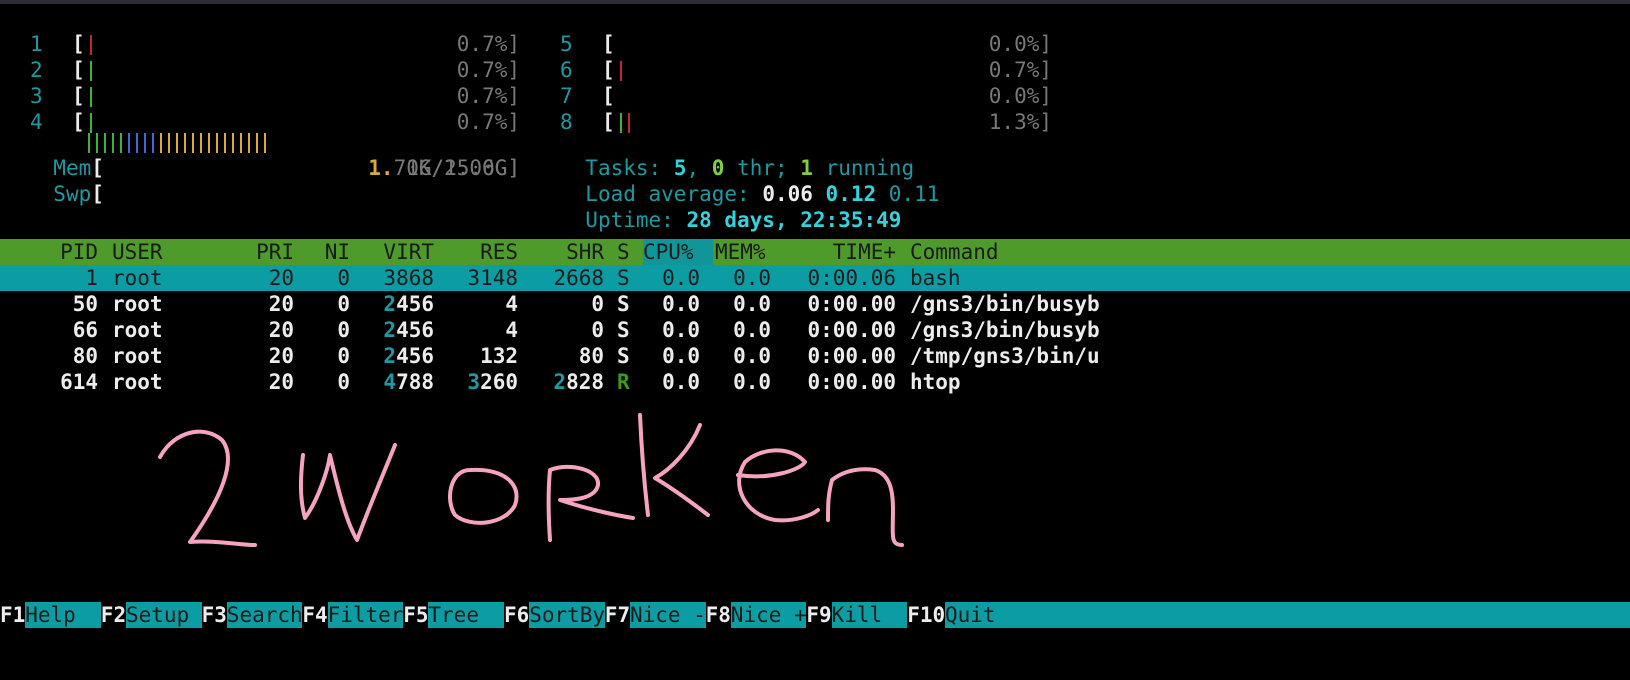  Describe the element at coordinates (718, 615) in the screenshot. I see `fkey-f8: F8` at that location.